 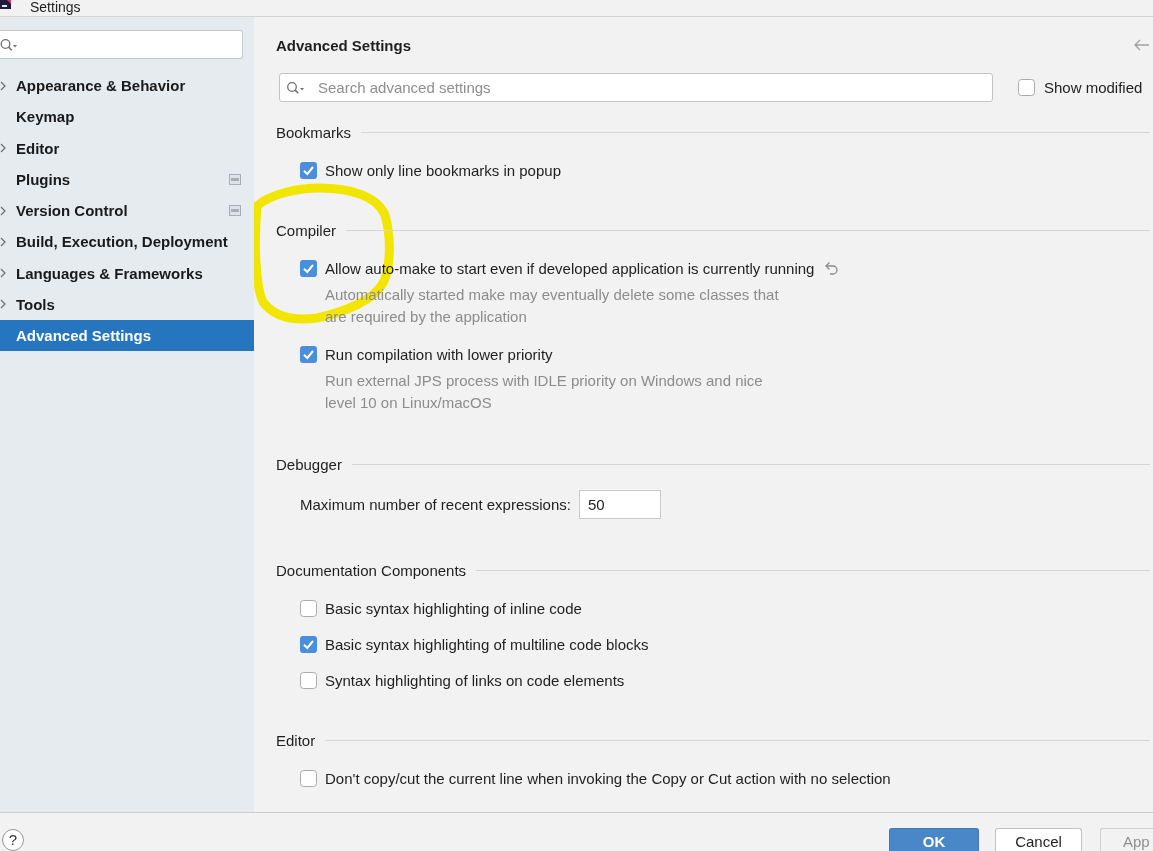 I want to click on sidebar-item: Appearance & Behavior, so click(x=127, y=86).